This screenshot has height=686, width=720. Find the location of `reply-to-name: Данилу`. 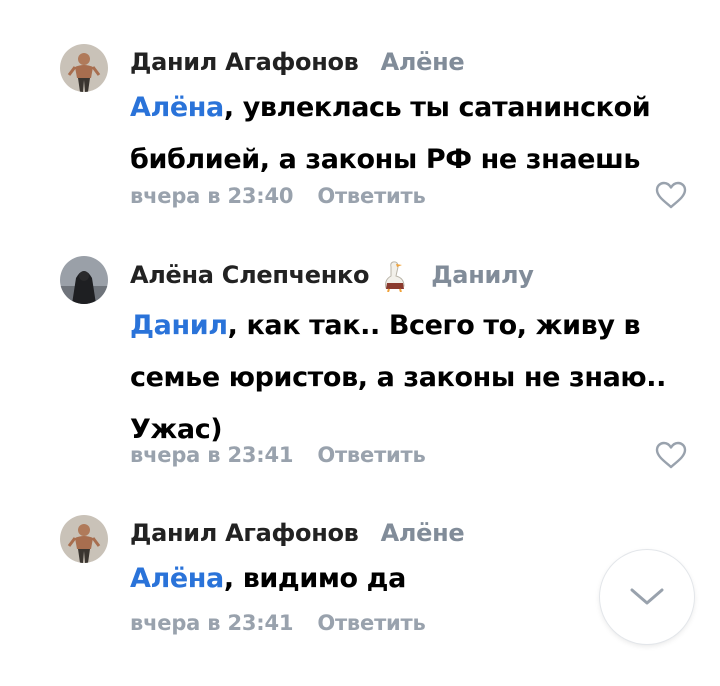

reply-to-name: Данилу is located at coordinates (482, 275).